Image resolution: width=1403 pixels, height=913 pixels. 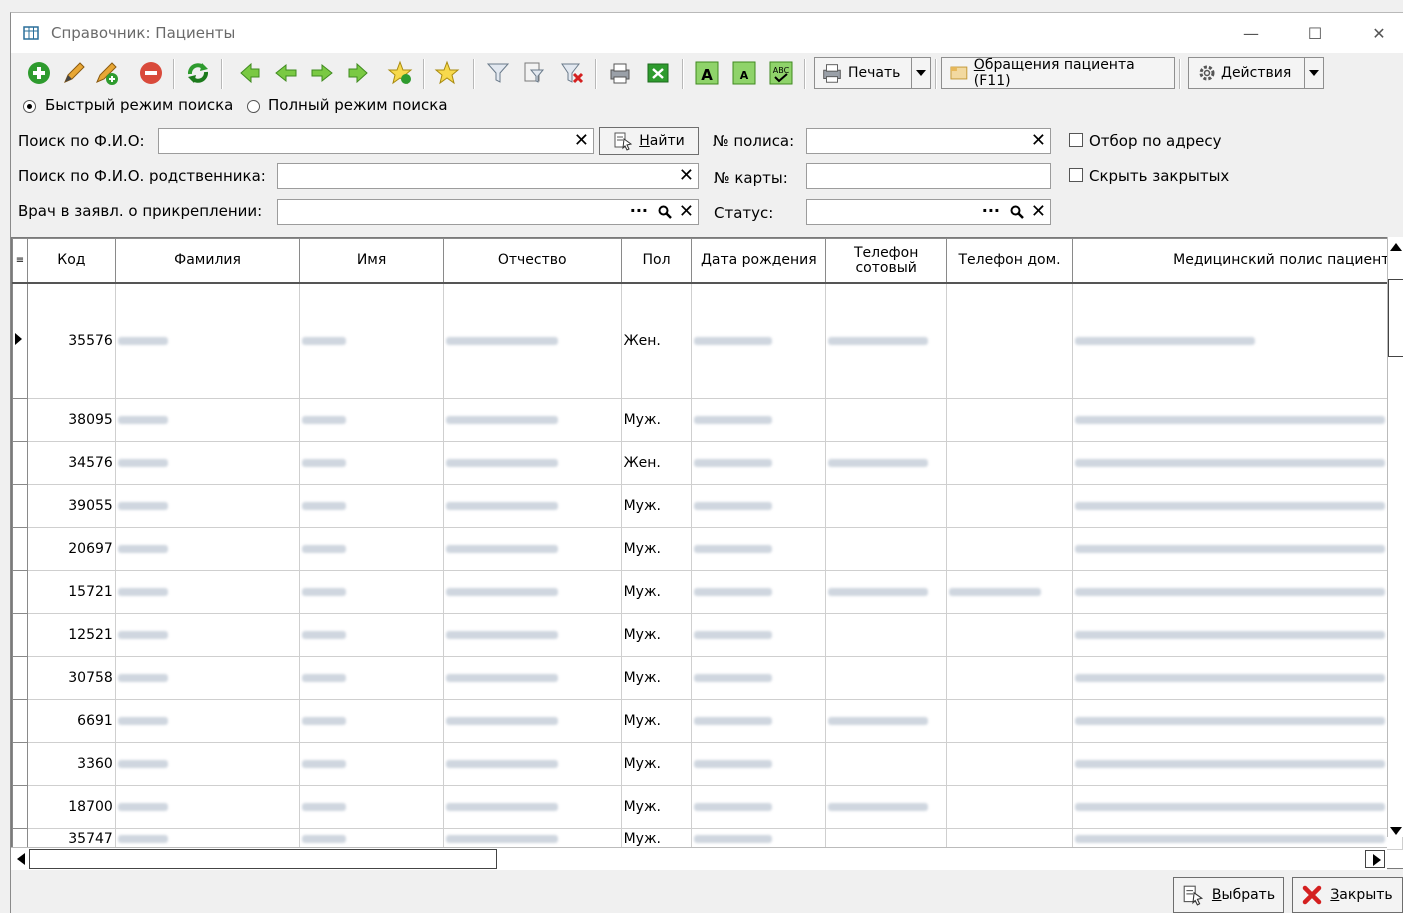 I want to click on first-record-icon, so click(x=250, y=73).